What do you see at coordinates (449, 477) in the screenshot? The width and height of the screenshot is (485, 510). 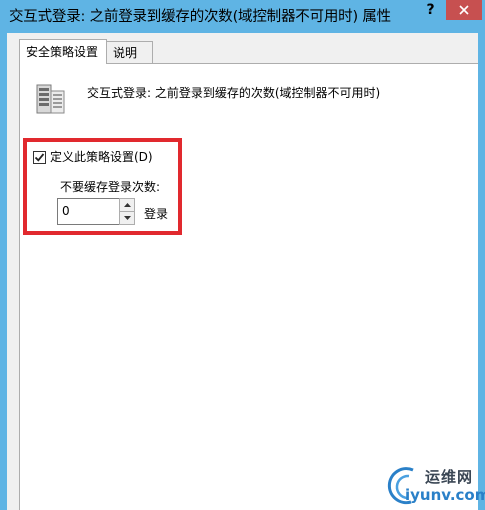 I see `watermark-name: 运维网` at bounding box center [449, 477].